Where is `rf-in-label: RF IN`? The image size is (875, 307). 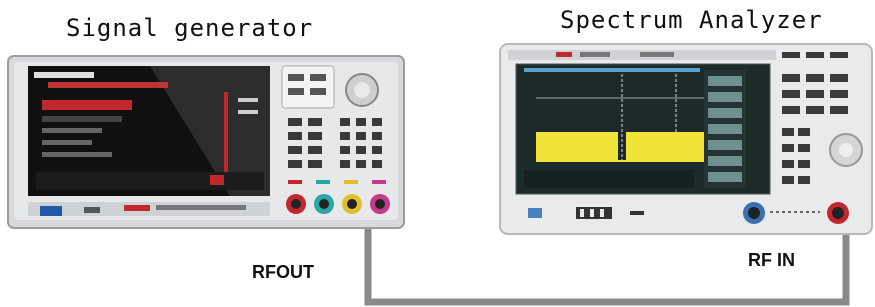
rf-in-label: RF IN is located at coordinates (771, 260).